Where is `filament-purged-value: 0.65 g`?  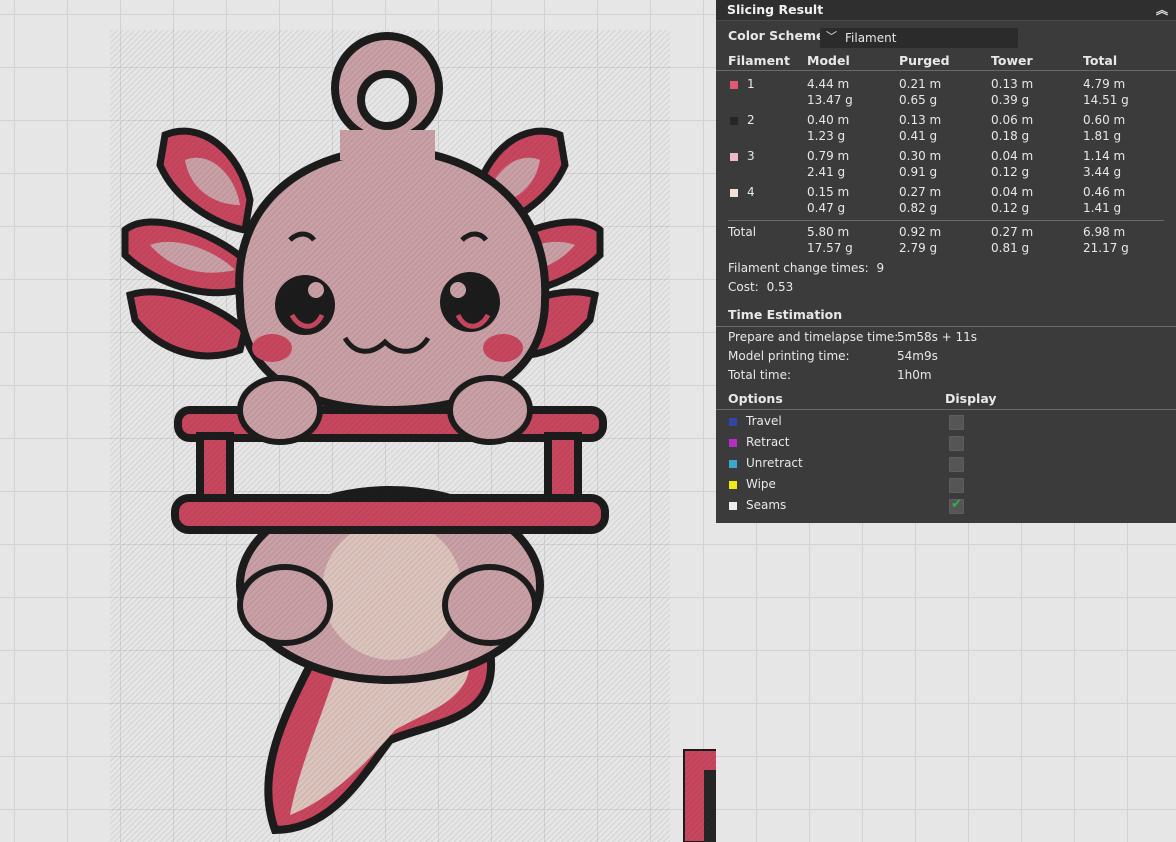
filament-purged-value: 0.65 g is located at coordinates (918, 100).